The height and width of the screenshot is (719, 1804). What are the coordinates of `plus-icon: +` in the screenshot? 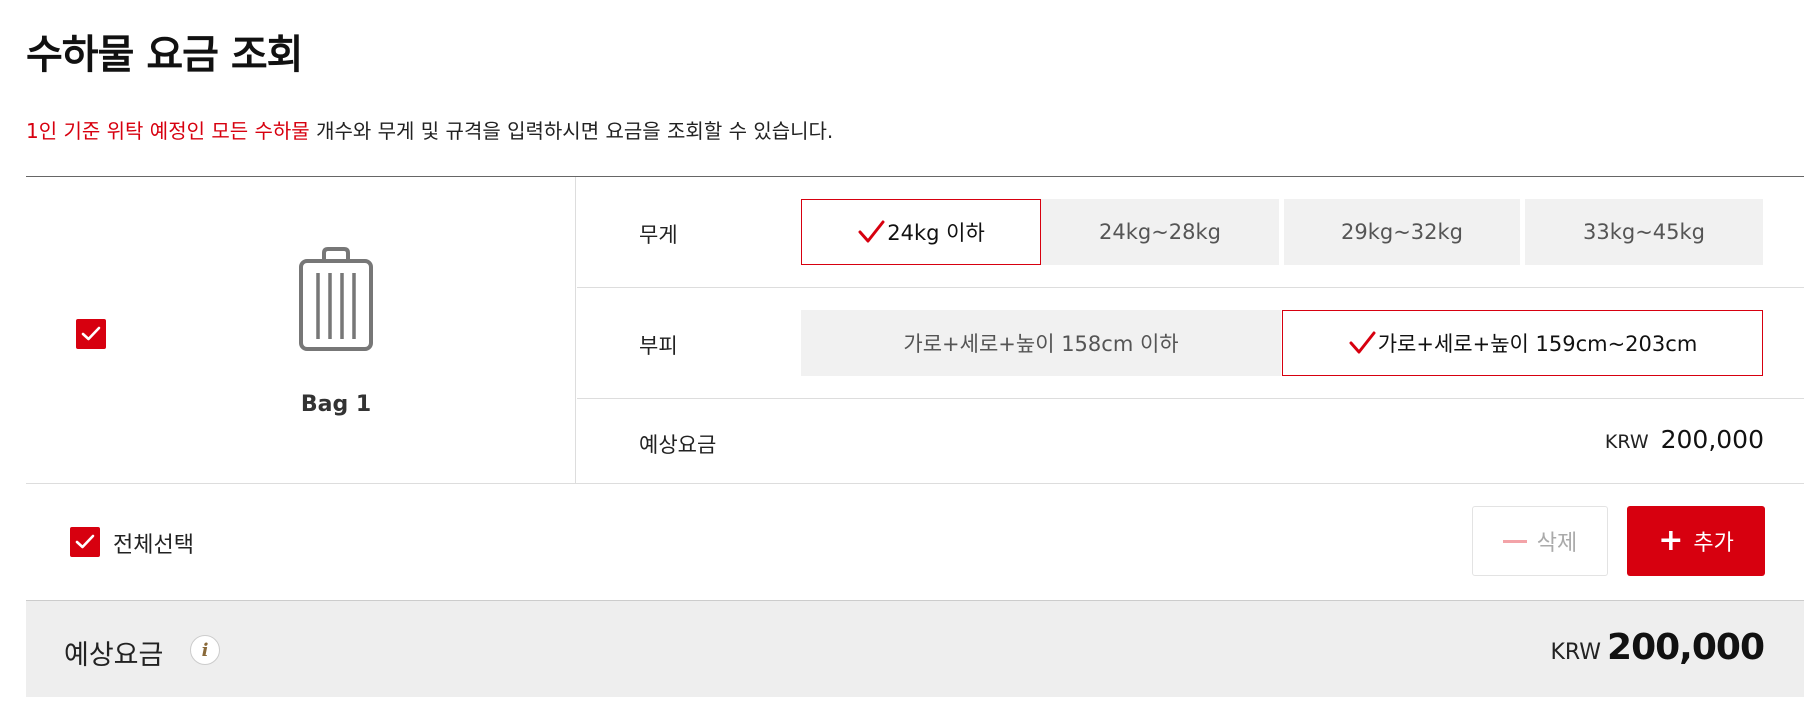 It's located at (1671, 540).